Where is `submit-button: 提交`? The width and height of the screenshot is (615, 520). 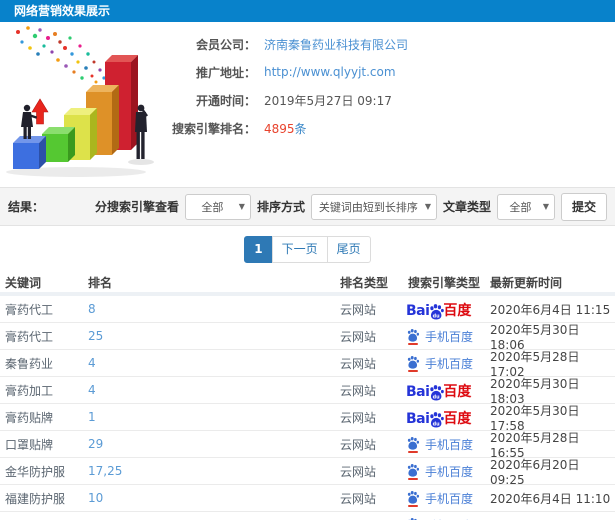
submit-button: 提交 is located at coordinates (583, 206).